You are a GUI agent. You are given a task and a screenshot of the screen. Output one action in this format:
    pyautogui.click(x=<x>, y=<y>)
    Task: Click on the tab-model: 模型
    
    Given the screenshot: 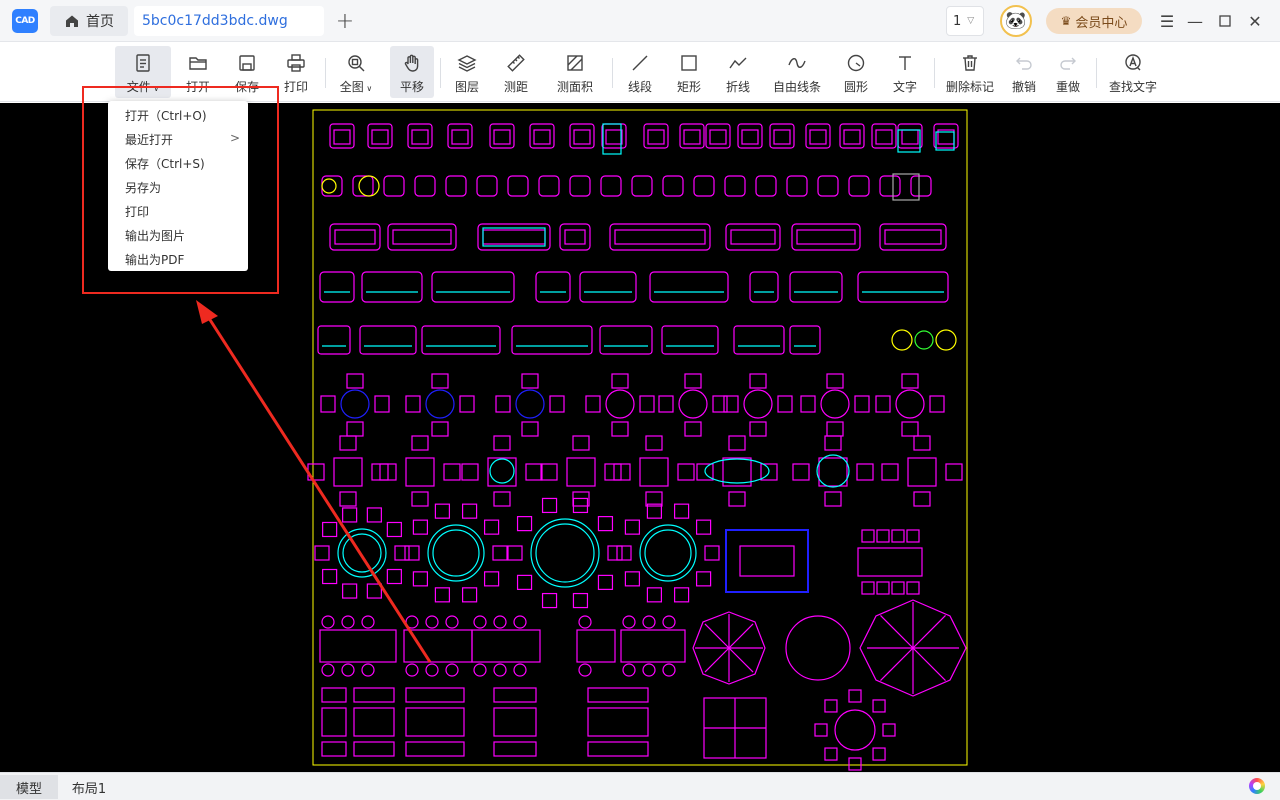 What is the action you would take?
    pyautogui.click(x=29, y=787)
    